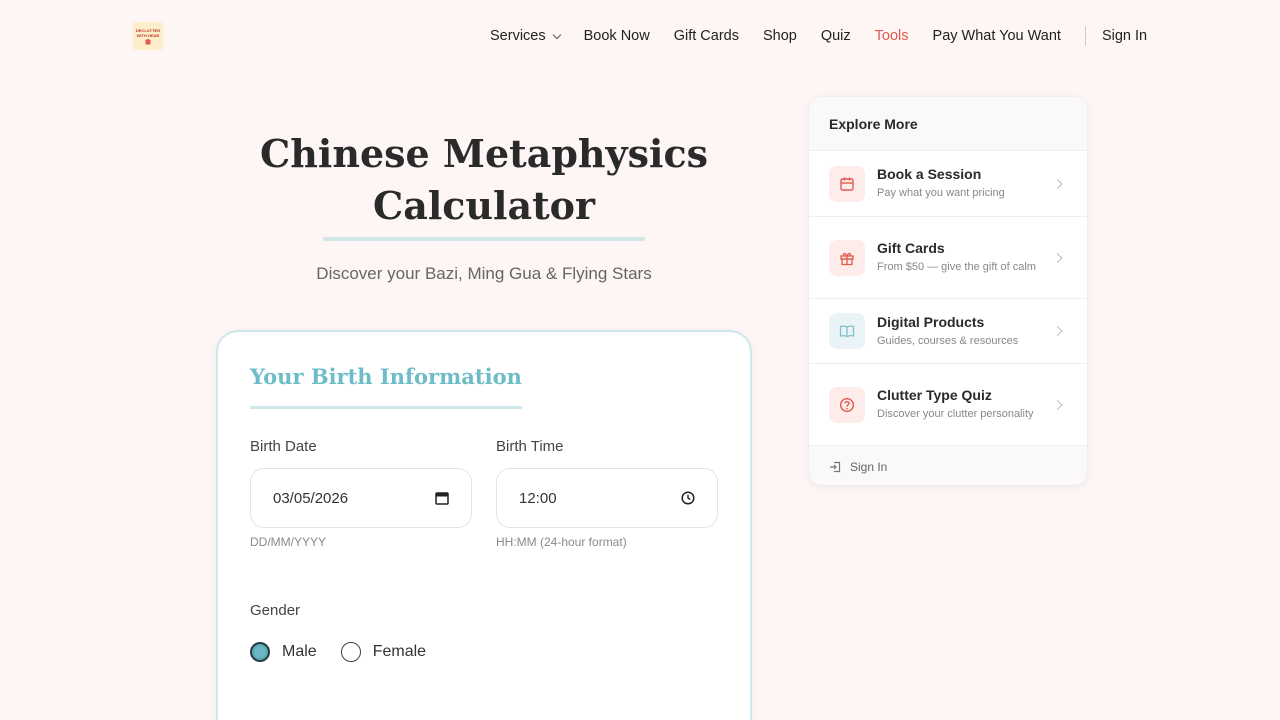 The height and width of the screenshot is (720, 1280). What do you see at coordinates (311, 498) in the screenshot?
I see `birth-date-value: 03/05/2026` at bounding box center [311, 498].